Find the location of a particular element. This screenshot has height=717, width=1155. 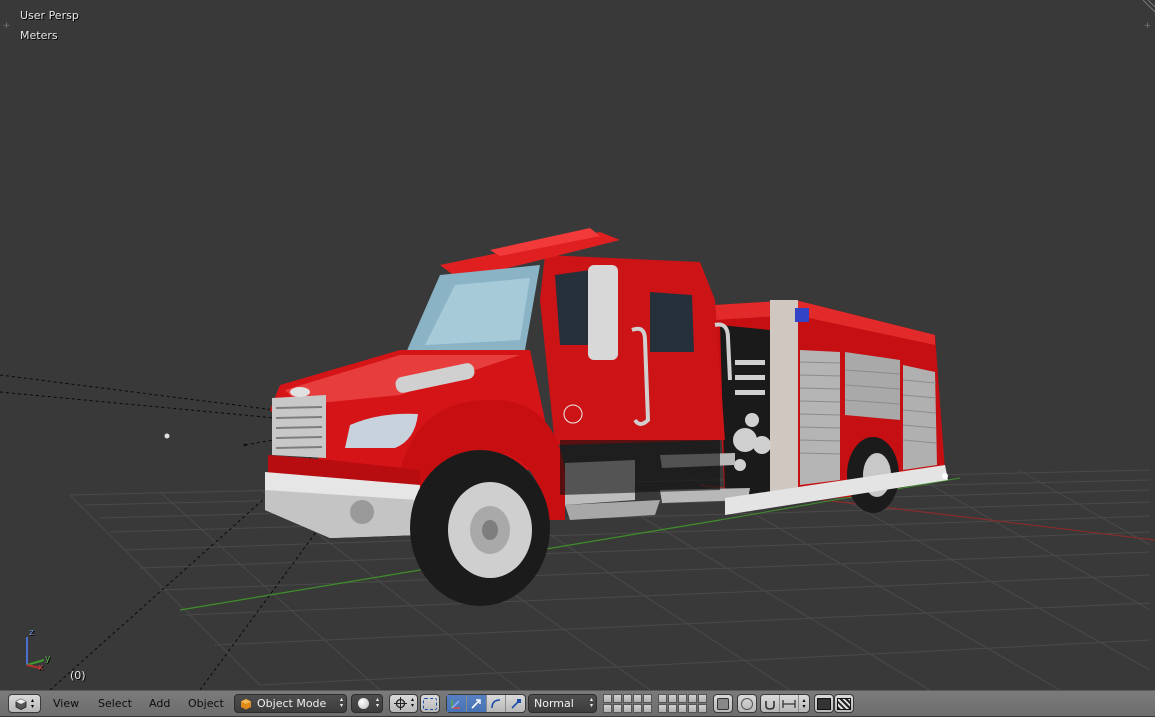

render-animation-button is located at coordinates (844, 703).